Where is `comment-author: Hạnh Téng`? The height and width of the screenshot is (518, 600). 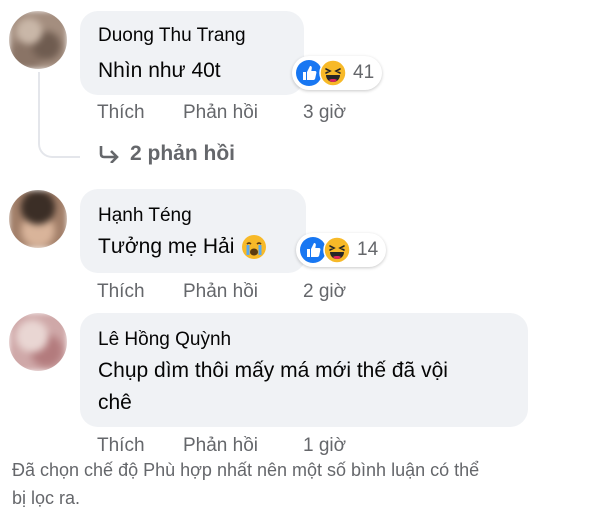
comment-author: Hạnh Téng is located at coordinates (145, 216).